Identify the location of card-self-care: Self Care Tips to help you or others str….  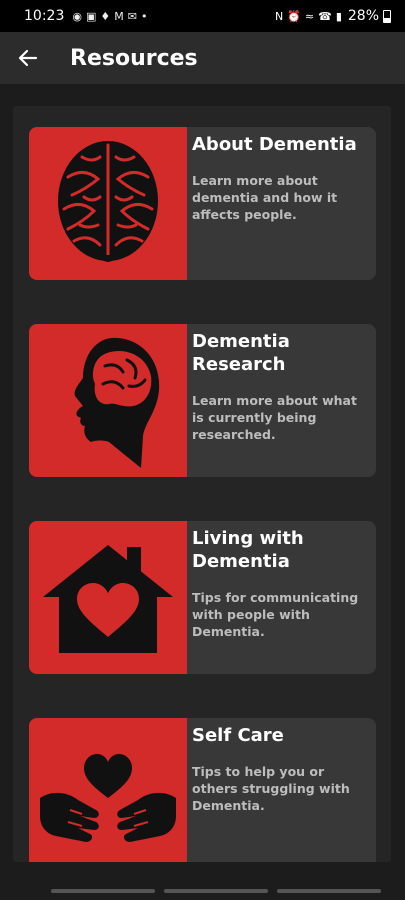
(202, 790).